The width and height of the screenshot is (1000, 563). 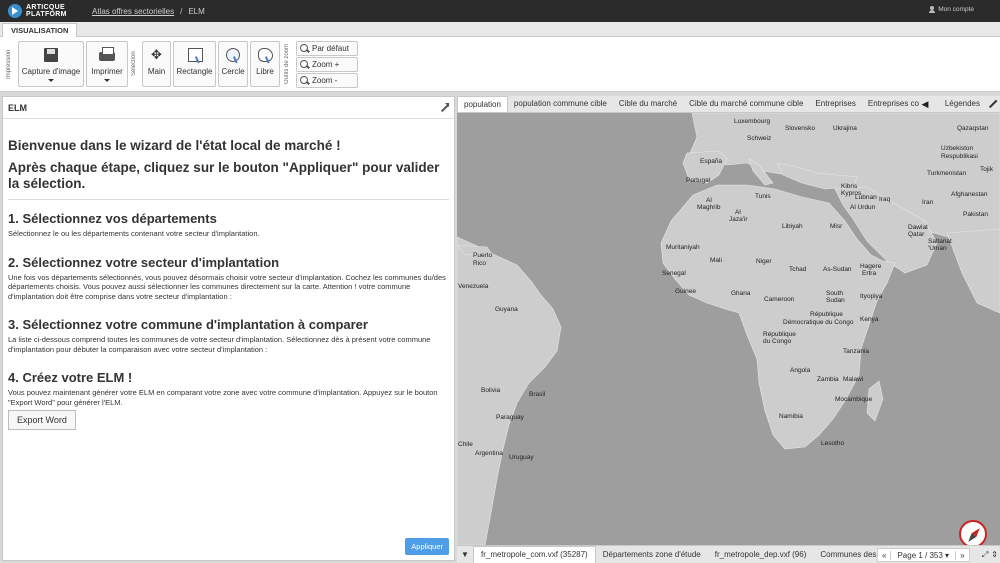 I want to click on map-label: Turkmenistan, so click(x=947, y=173).